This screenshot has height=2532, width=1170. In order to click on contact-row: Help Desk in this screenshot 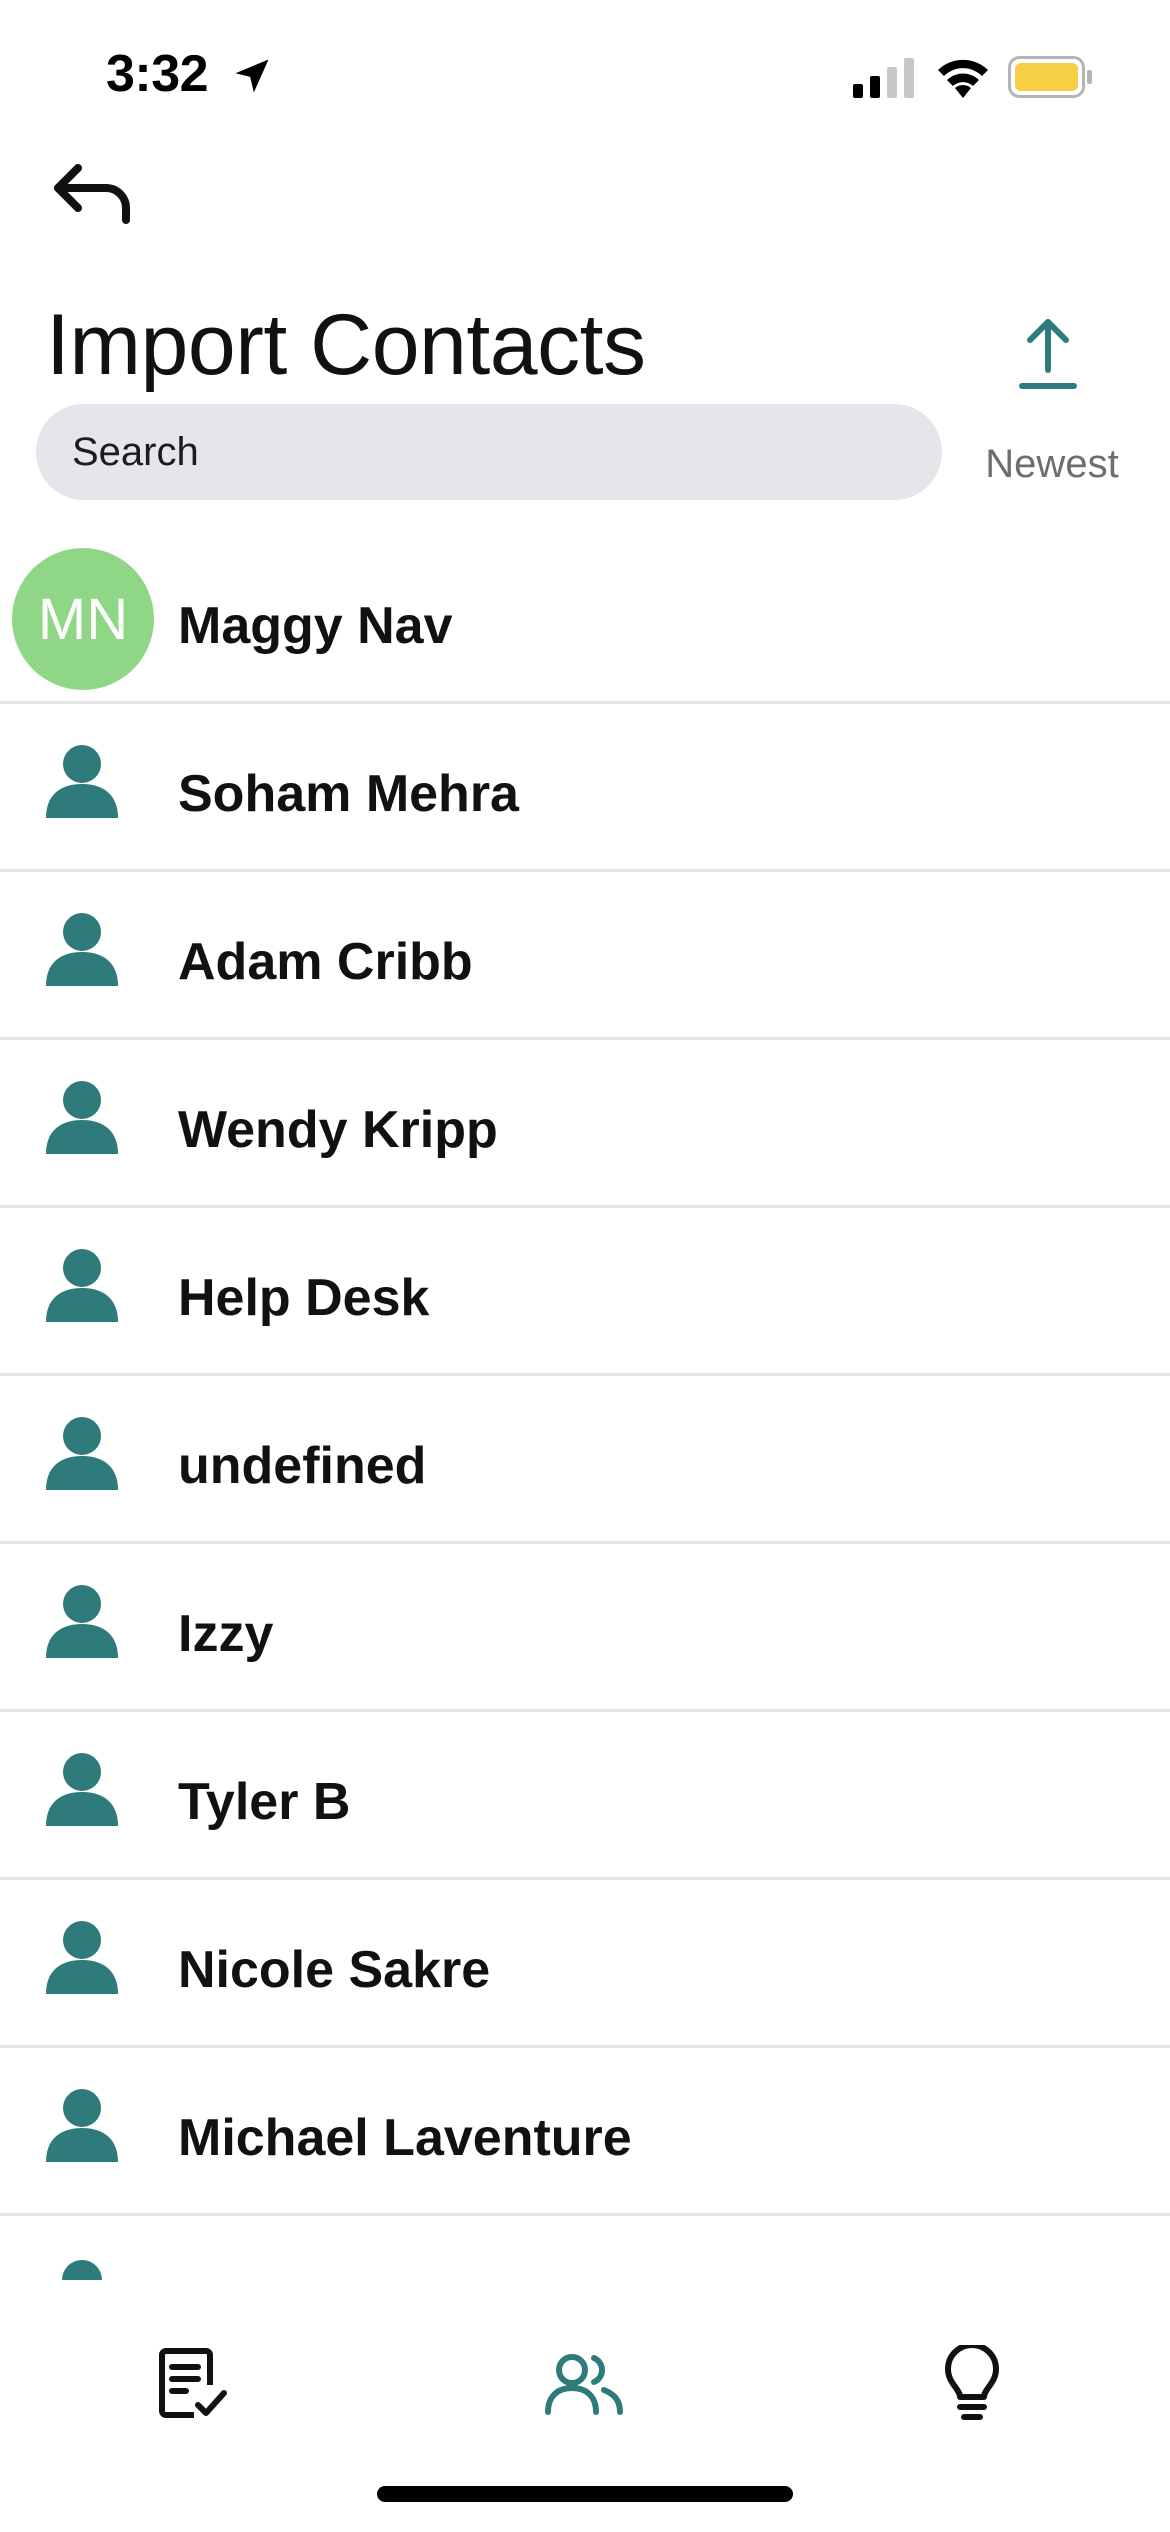, I will do `click(585, 1292)`.